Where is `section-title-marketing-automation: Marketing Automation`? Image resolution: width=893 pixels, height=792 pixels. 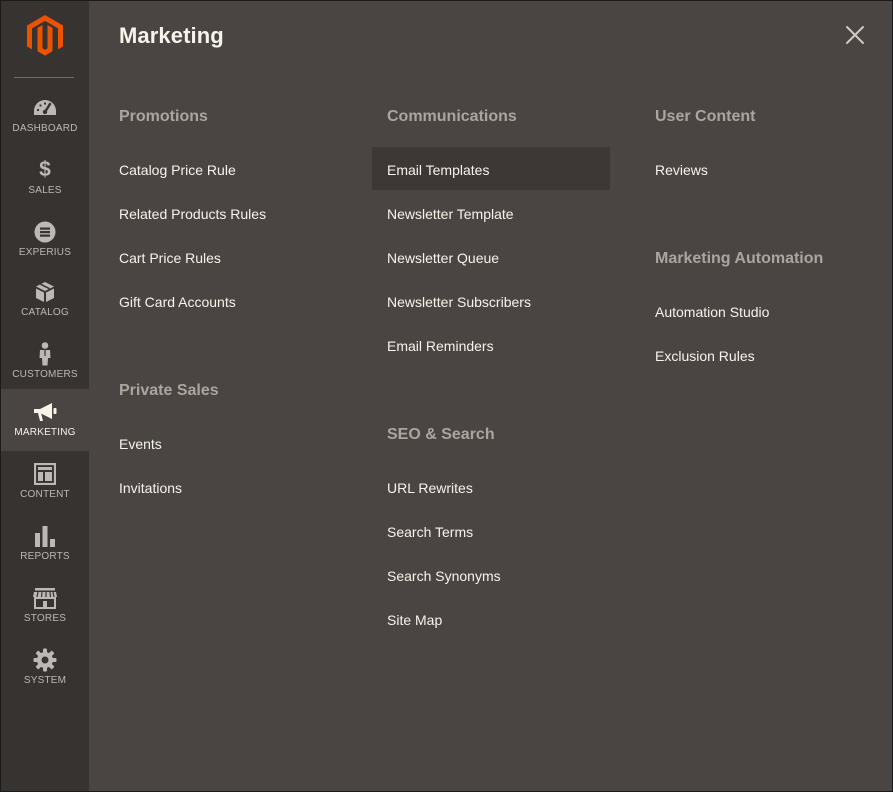 section-title-marketing-automation: Marketing Automation is located at coordinates (739, 258).